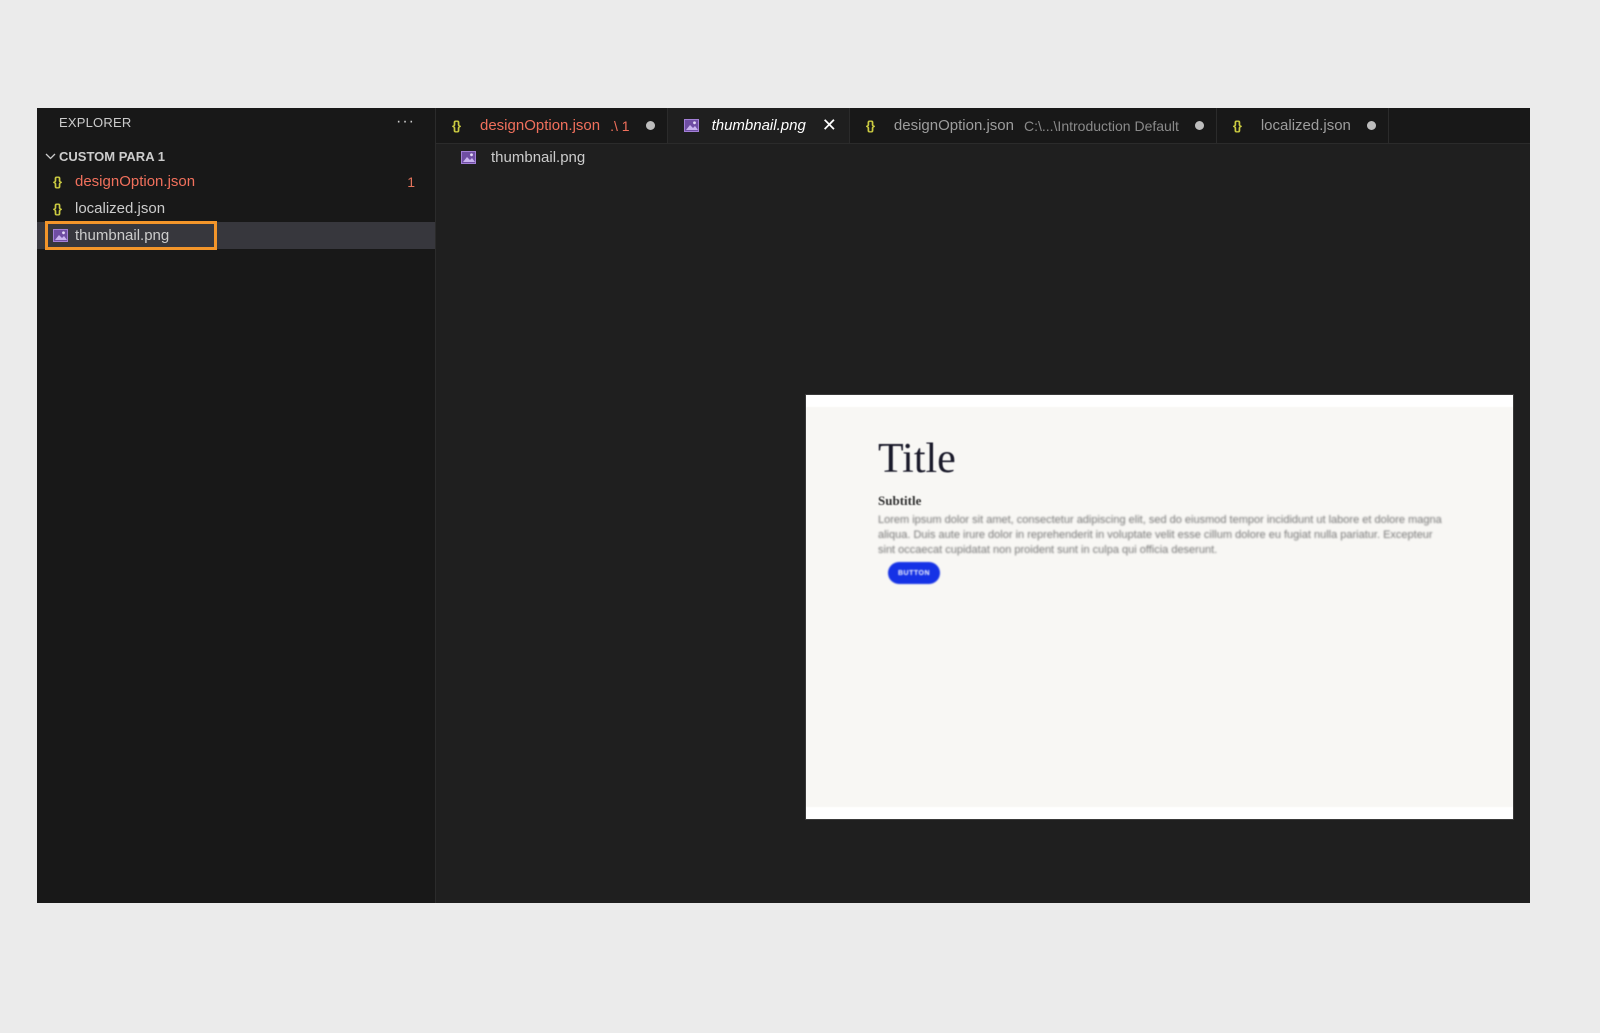 The width and height of the screenshot is (1600, 1033). Describe the element at coordinates (236, 235) in the screenshot. I see `file-item-thumbnail: thumbnail.png` at that location.